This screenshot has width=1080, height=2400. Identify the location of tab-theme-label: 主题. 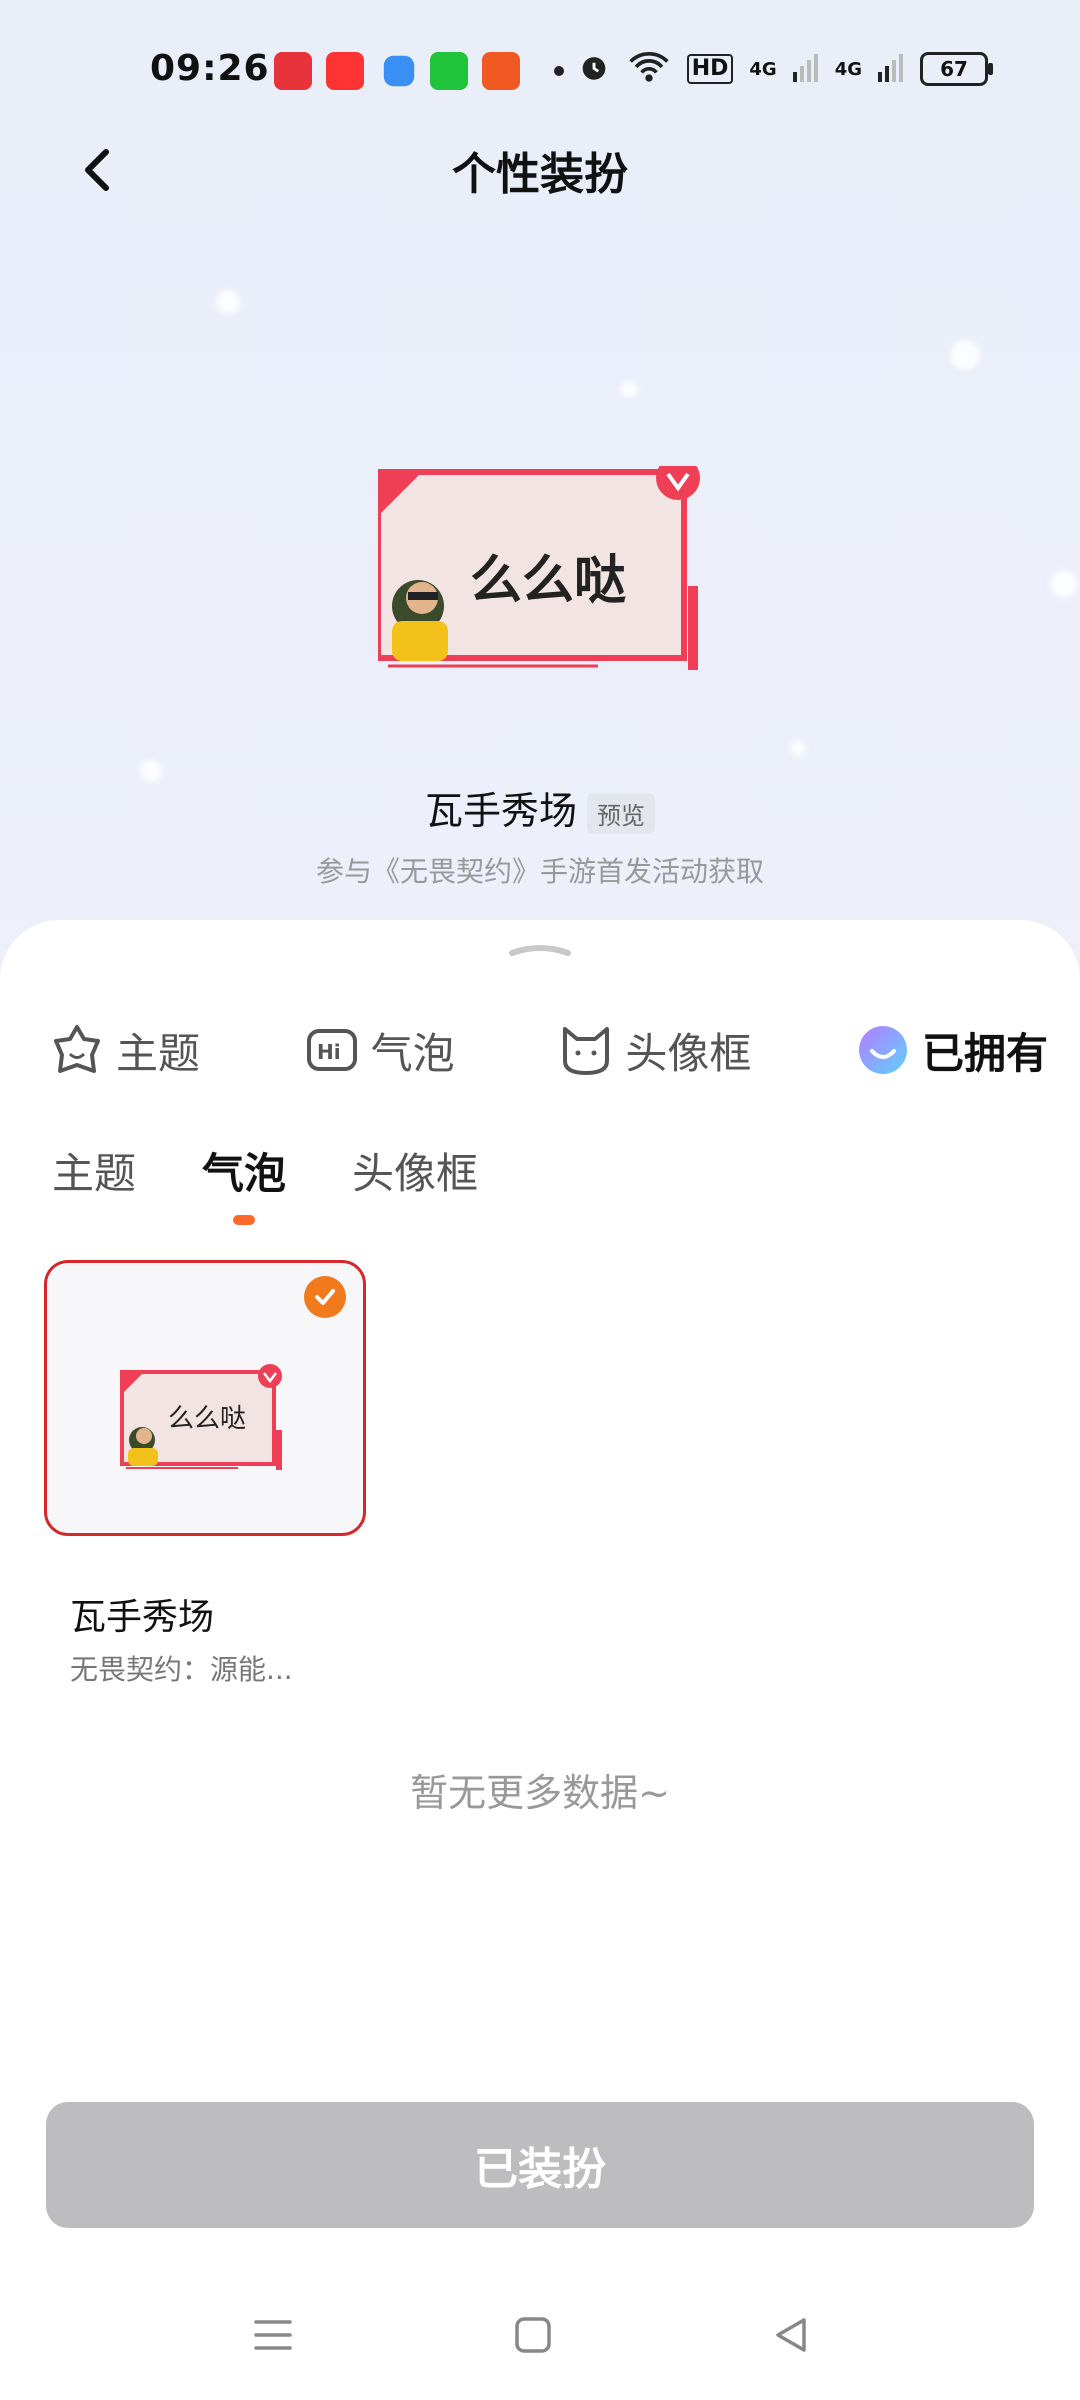
(158, 1053).